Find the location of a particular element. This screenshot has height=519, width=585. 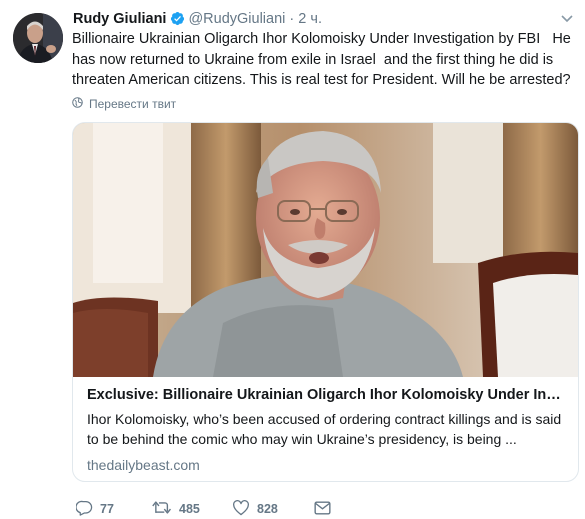

tweet-actions: 77 485 828 is located at coordinates (203, 509).